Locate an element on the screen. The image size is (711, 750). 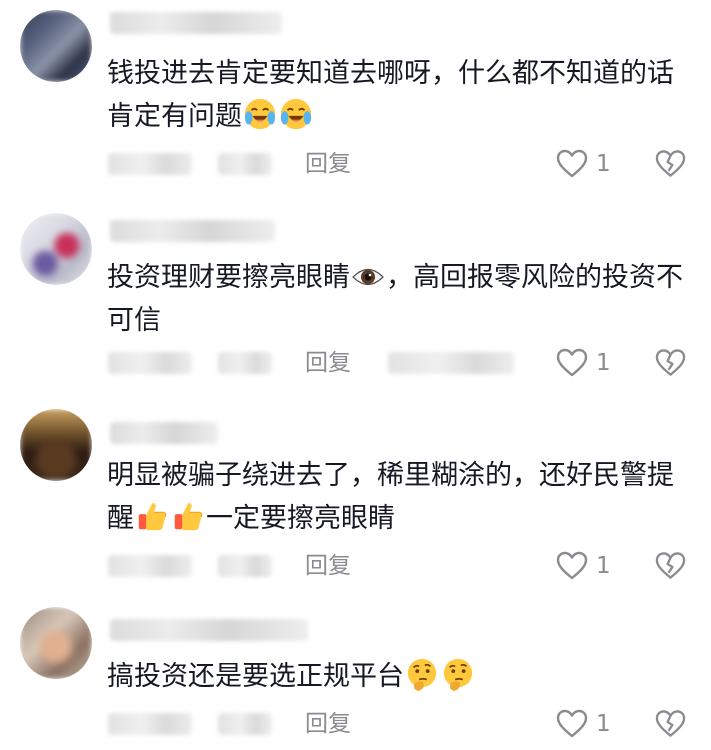
eye-emoji is located at coordinates (368, 277).